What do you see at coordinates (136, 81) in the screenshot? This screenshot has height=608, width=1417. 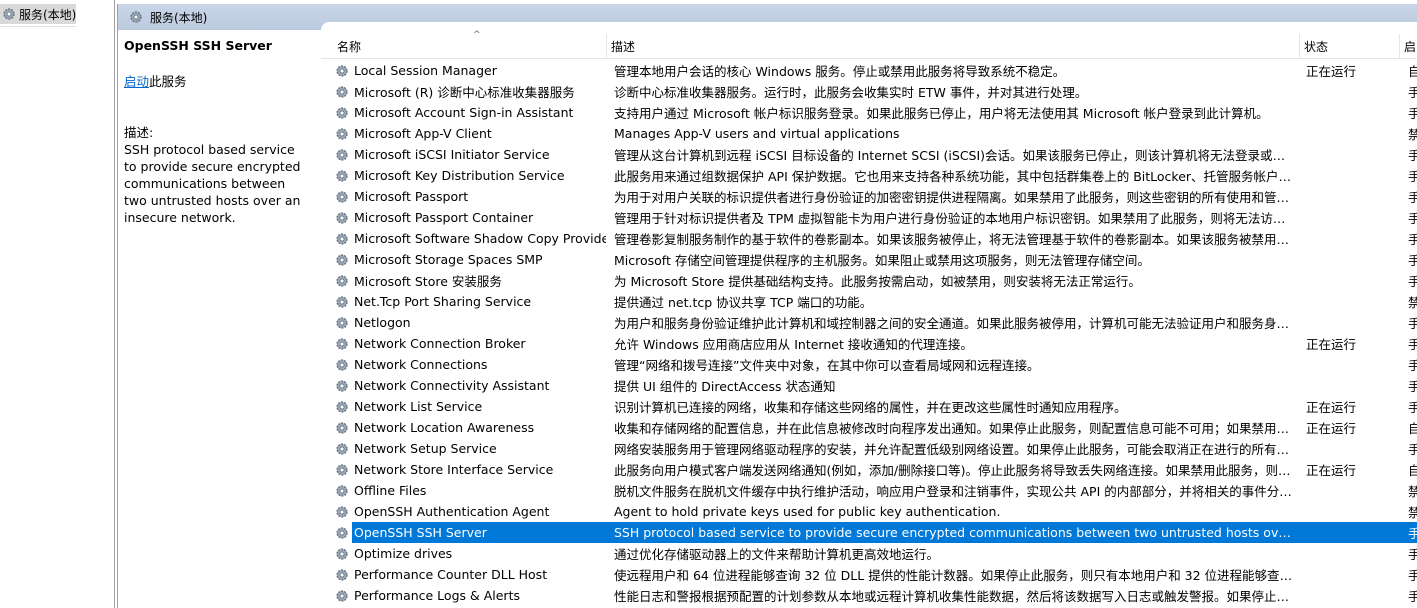 I see `start-service-link: 启动` at bounding box center [136, 81].